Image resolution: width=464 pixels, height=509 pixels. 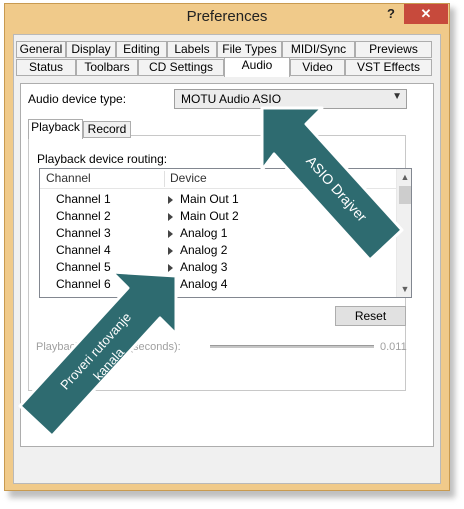 I want to click on device-cell: Analog 2, so click(x=204, y=250).